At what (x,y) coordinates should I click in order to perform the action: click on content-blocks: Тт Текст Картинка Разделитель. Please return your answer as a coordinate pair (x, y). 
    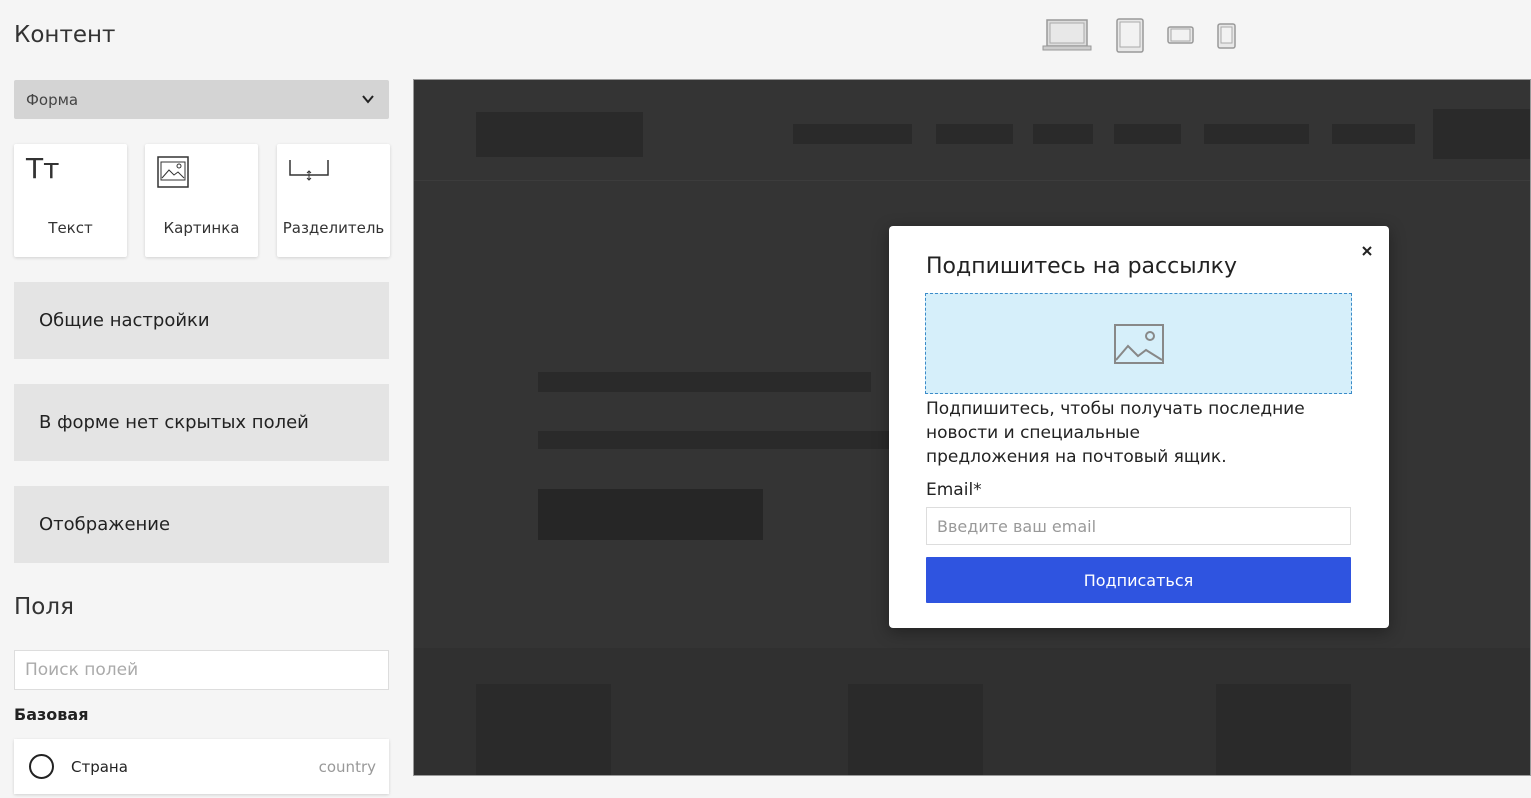
    Looking at the image, I should click on (202, 200).